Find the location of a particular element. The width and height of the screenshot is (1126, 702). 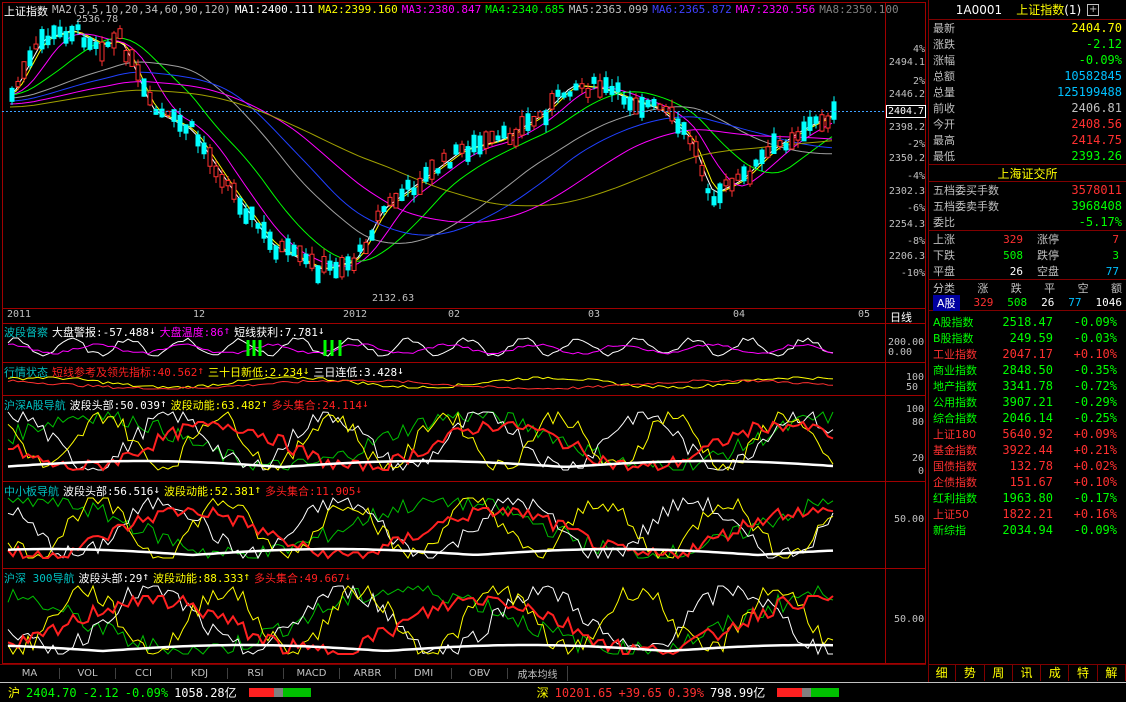

quote-value: 2406.81 is located at coordinates (1096, 108).